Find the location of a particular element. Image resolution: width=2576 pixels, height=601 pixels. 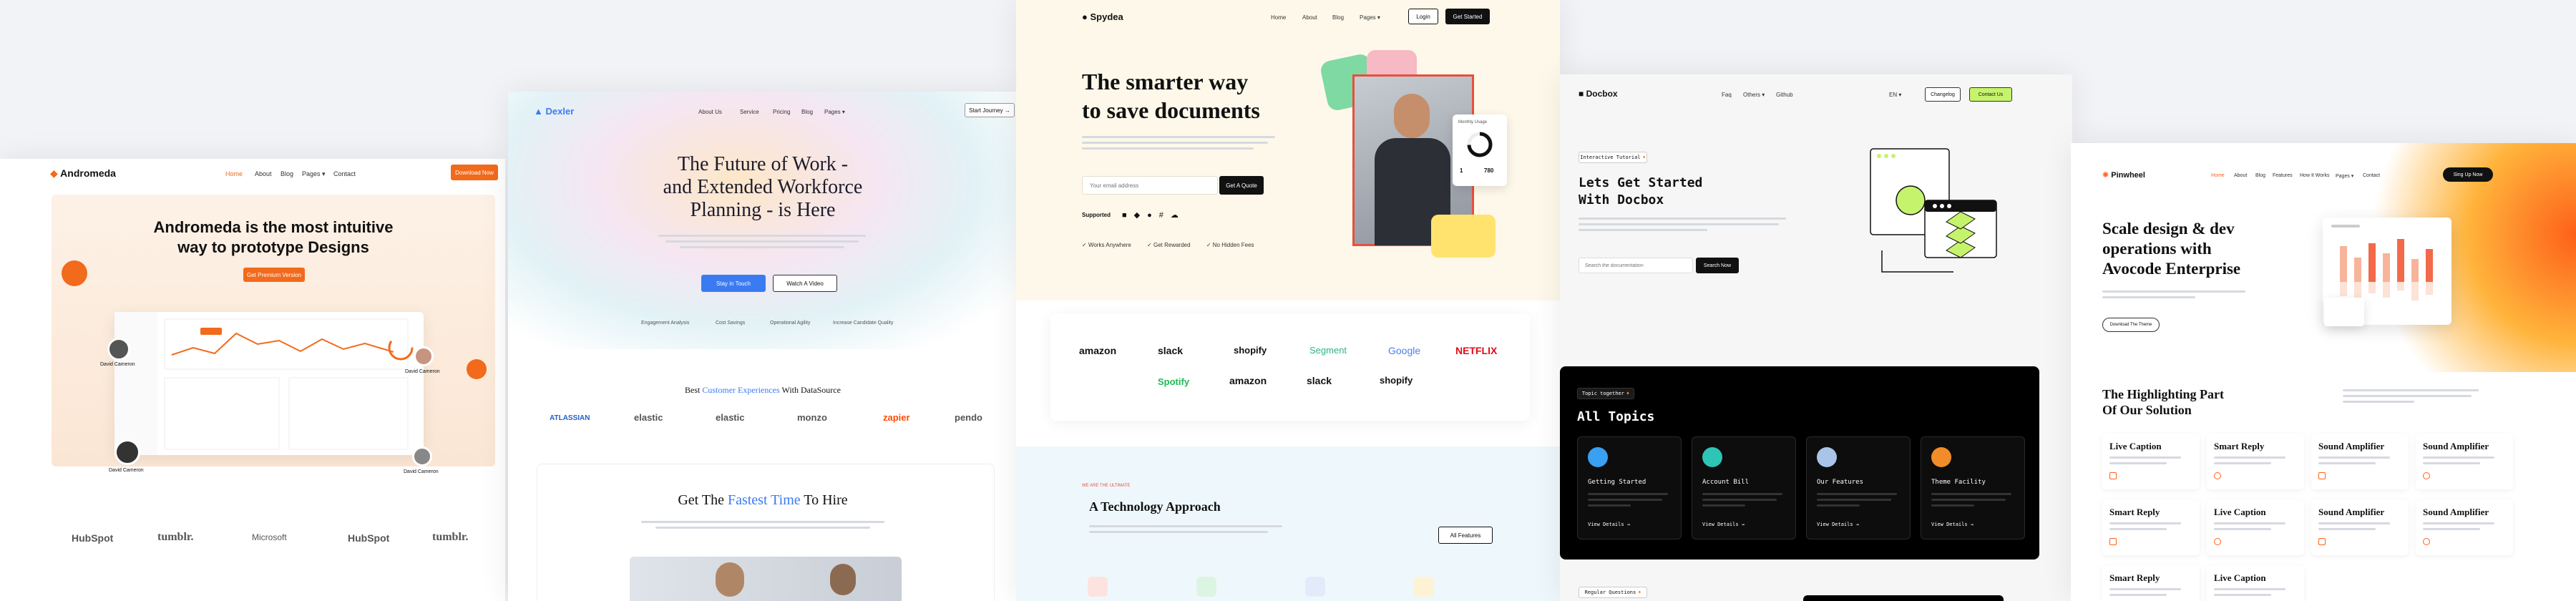

pinwheel-nav-home: Home is located at coordinates (2218, 175).